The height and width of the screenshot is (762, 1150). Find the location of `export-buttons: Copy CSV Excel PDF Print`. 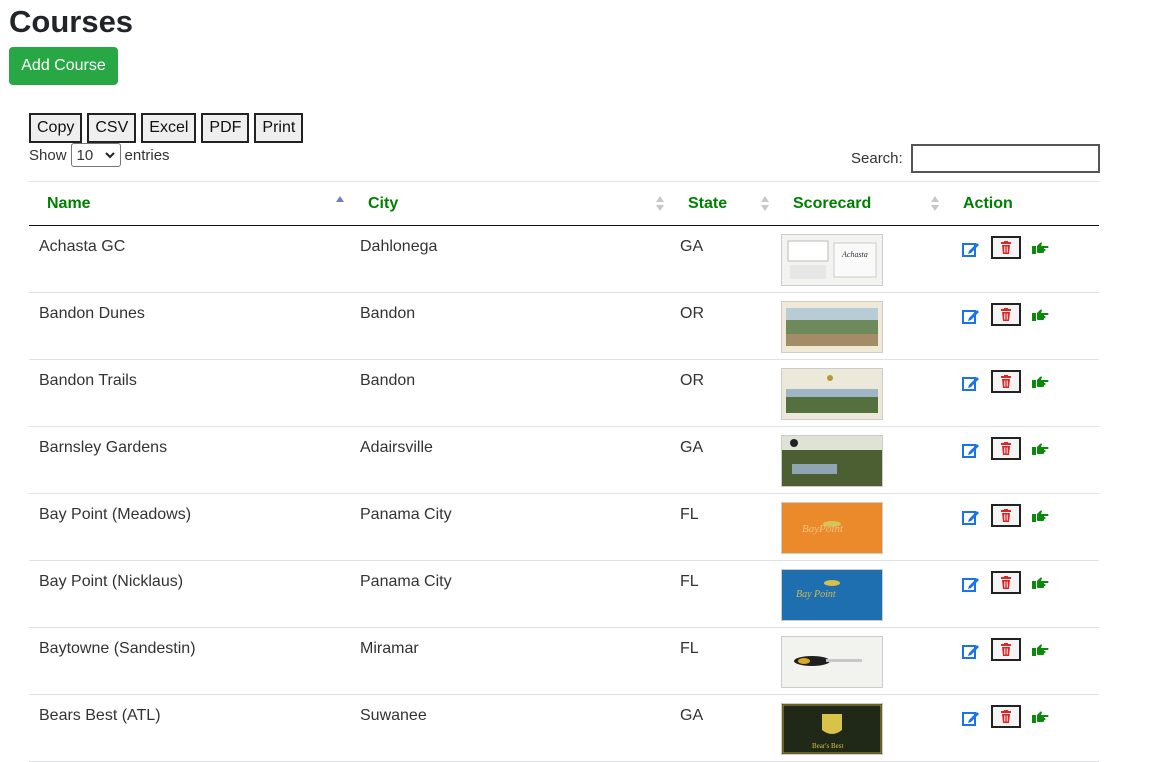

export-buttons: Copy CSV Excel PDF Print is located at coordinates (166, 128).